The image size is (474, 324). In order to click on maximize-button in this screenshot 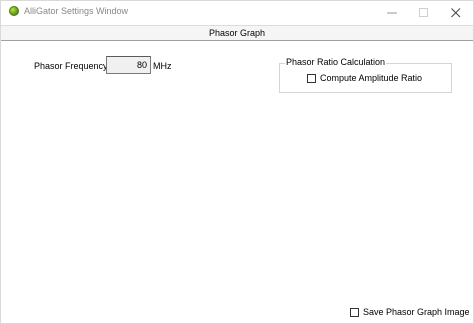, I will do `click(424, 12)`.